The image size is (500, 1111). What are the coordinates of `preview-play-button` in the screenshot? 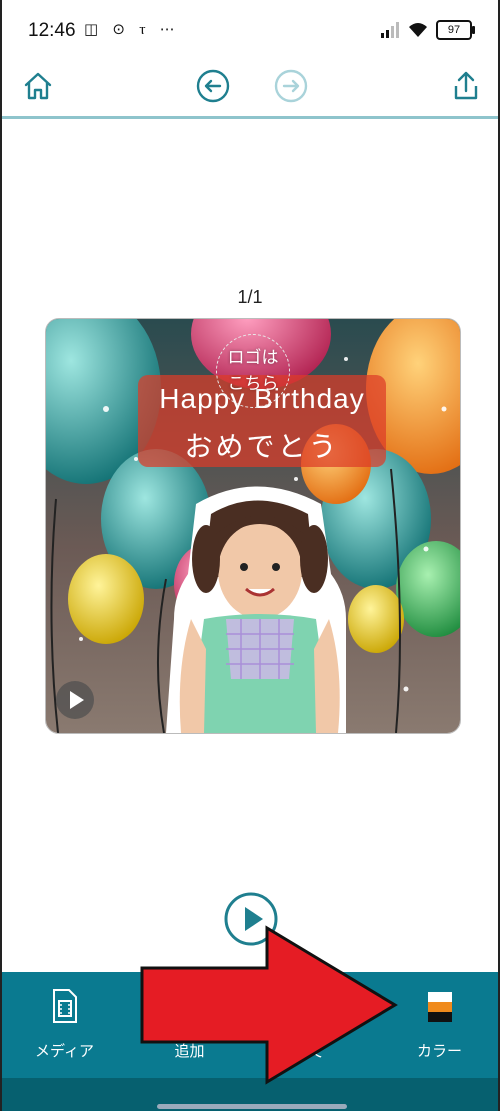 It's located at (75, 700).